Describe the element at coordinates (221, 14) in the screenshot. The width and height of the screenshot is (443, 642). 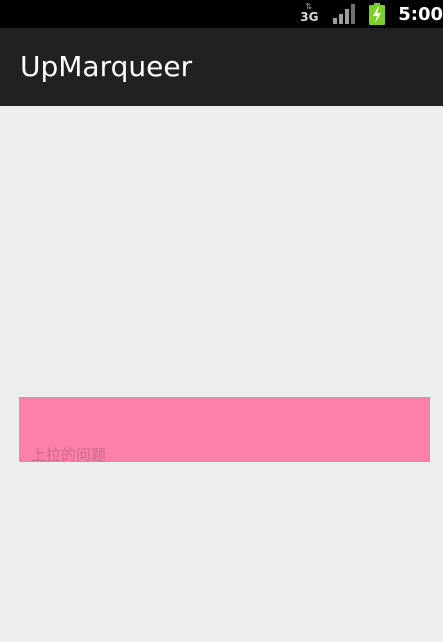
I see `status-bar: ⇅ 3G 5:00` at that location.